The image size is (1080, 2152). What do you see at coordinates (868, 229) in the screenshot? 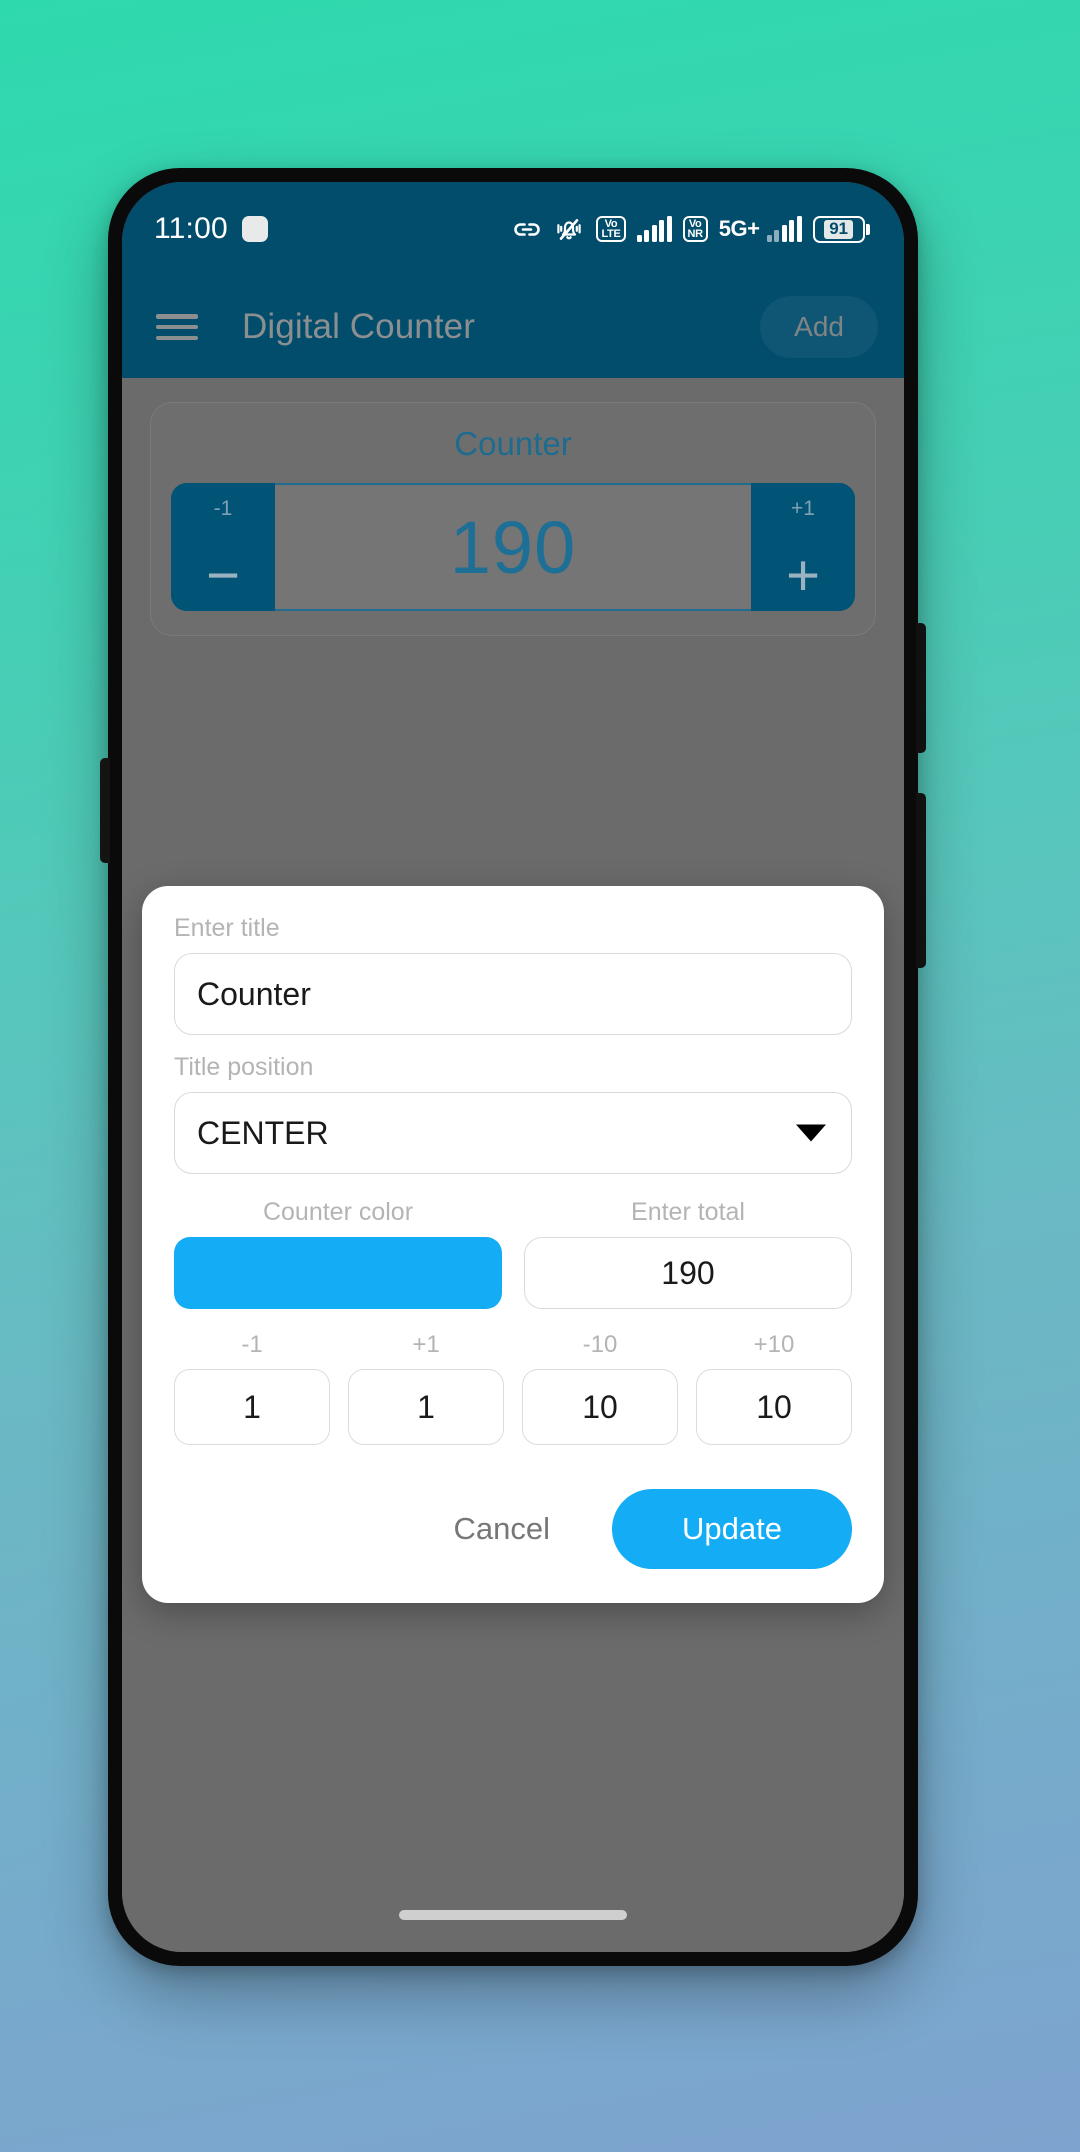
I see `battery-cap` at bounding box center [868, 229].